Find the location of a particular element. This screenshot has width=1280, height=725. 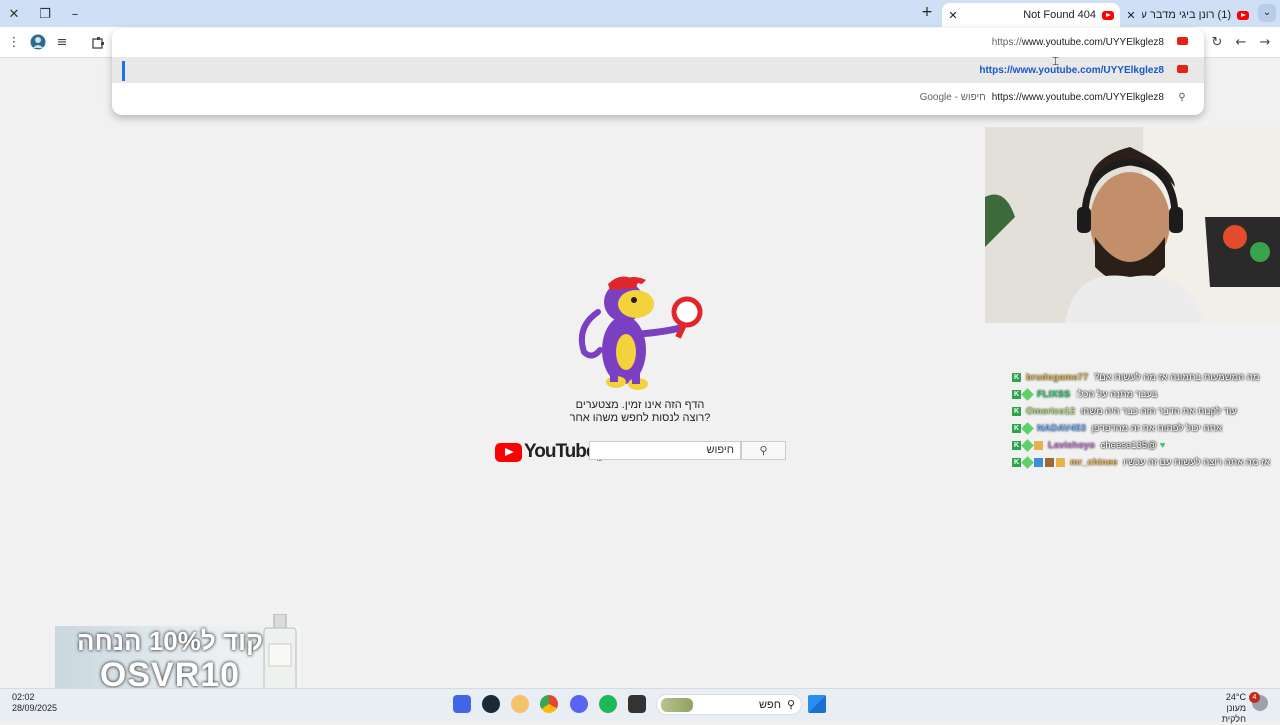

youtube-logo: YouTube IL is located at coordinates (548, 452).